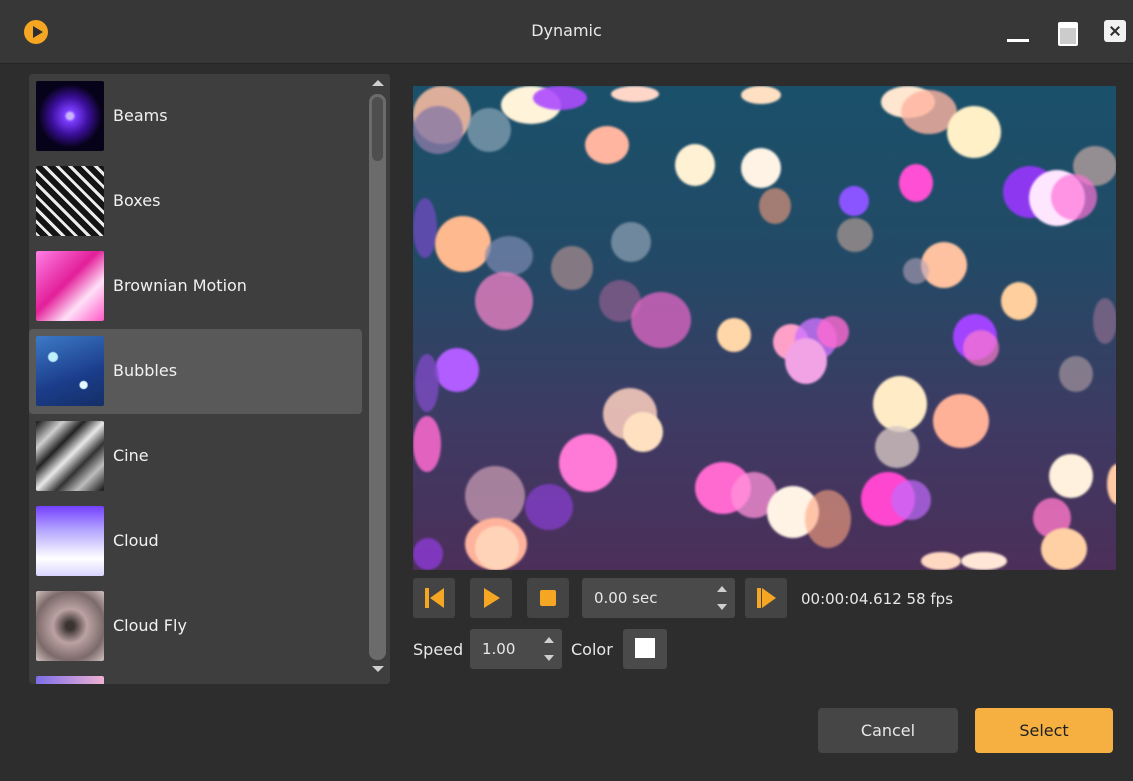 This screenshot has width=1133, height=781. I want to click on previous-frame-button, so click(434, 598).